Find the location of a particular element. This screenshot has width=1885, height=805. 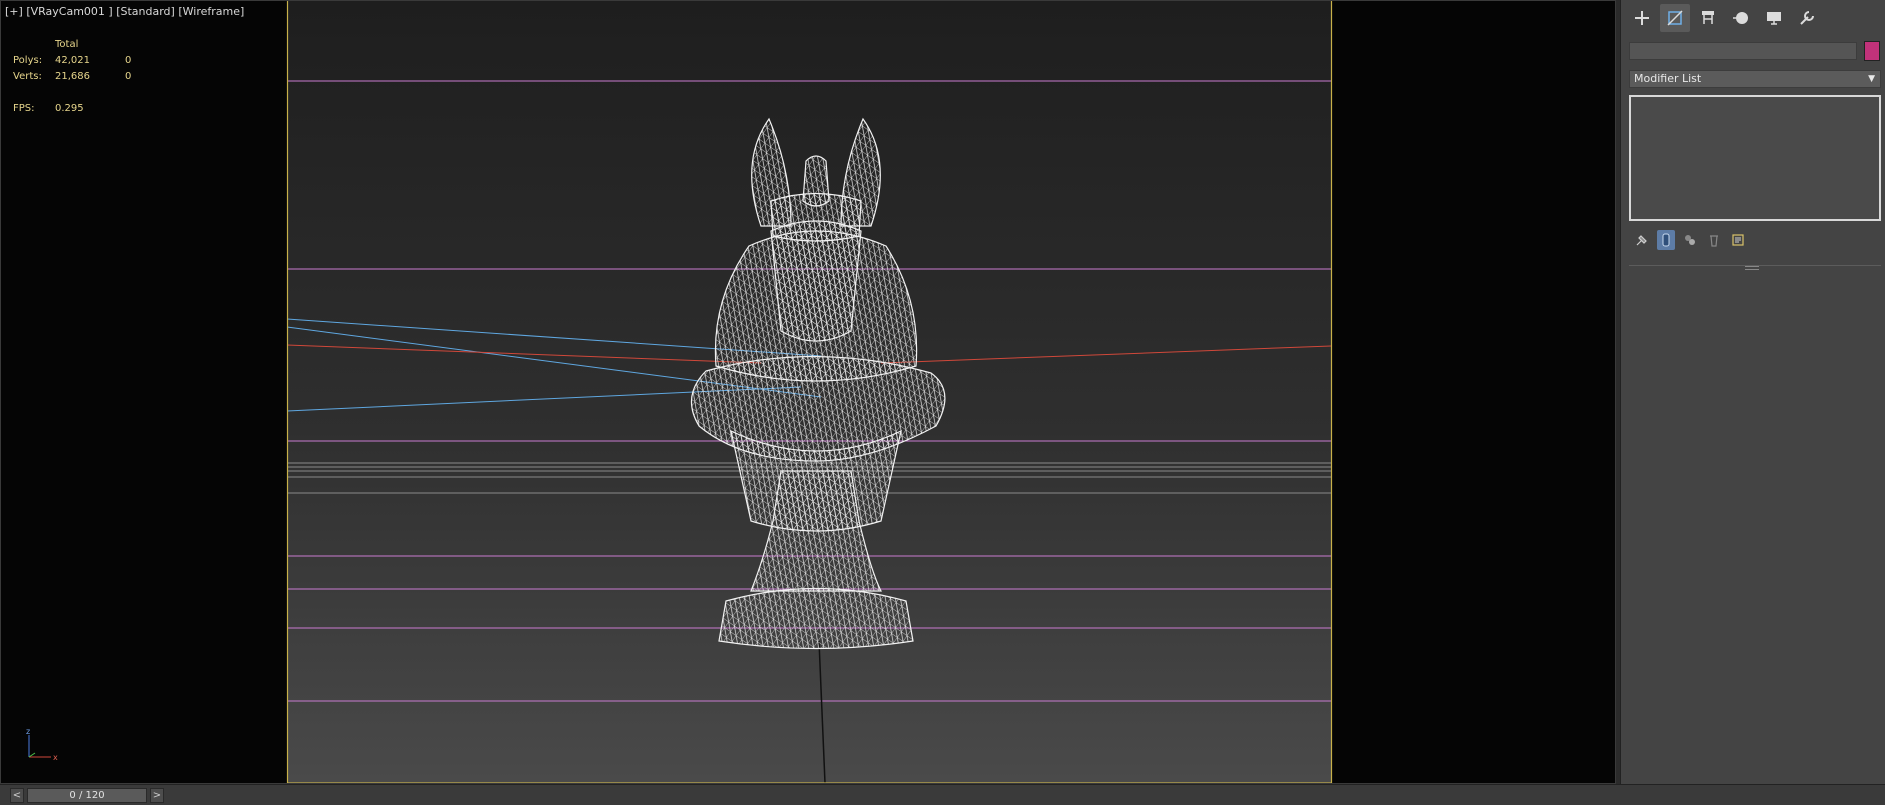

viewport-shading-label: [Standard] is located at coordinates (145, 11).